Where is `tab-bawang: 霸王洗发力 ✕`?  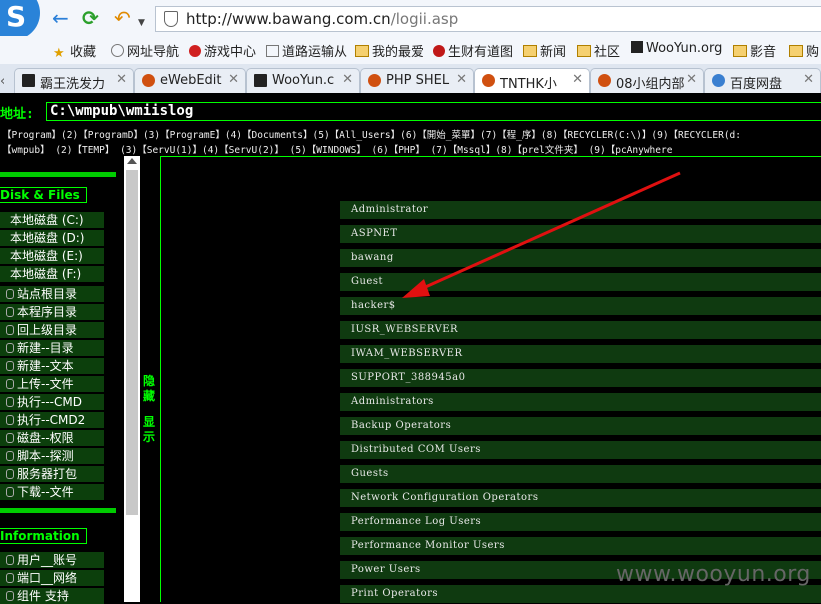 tab-bawang: 霸王洗发力 ✕ is located at coordinates (74, 80).